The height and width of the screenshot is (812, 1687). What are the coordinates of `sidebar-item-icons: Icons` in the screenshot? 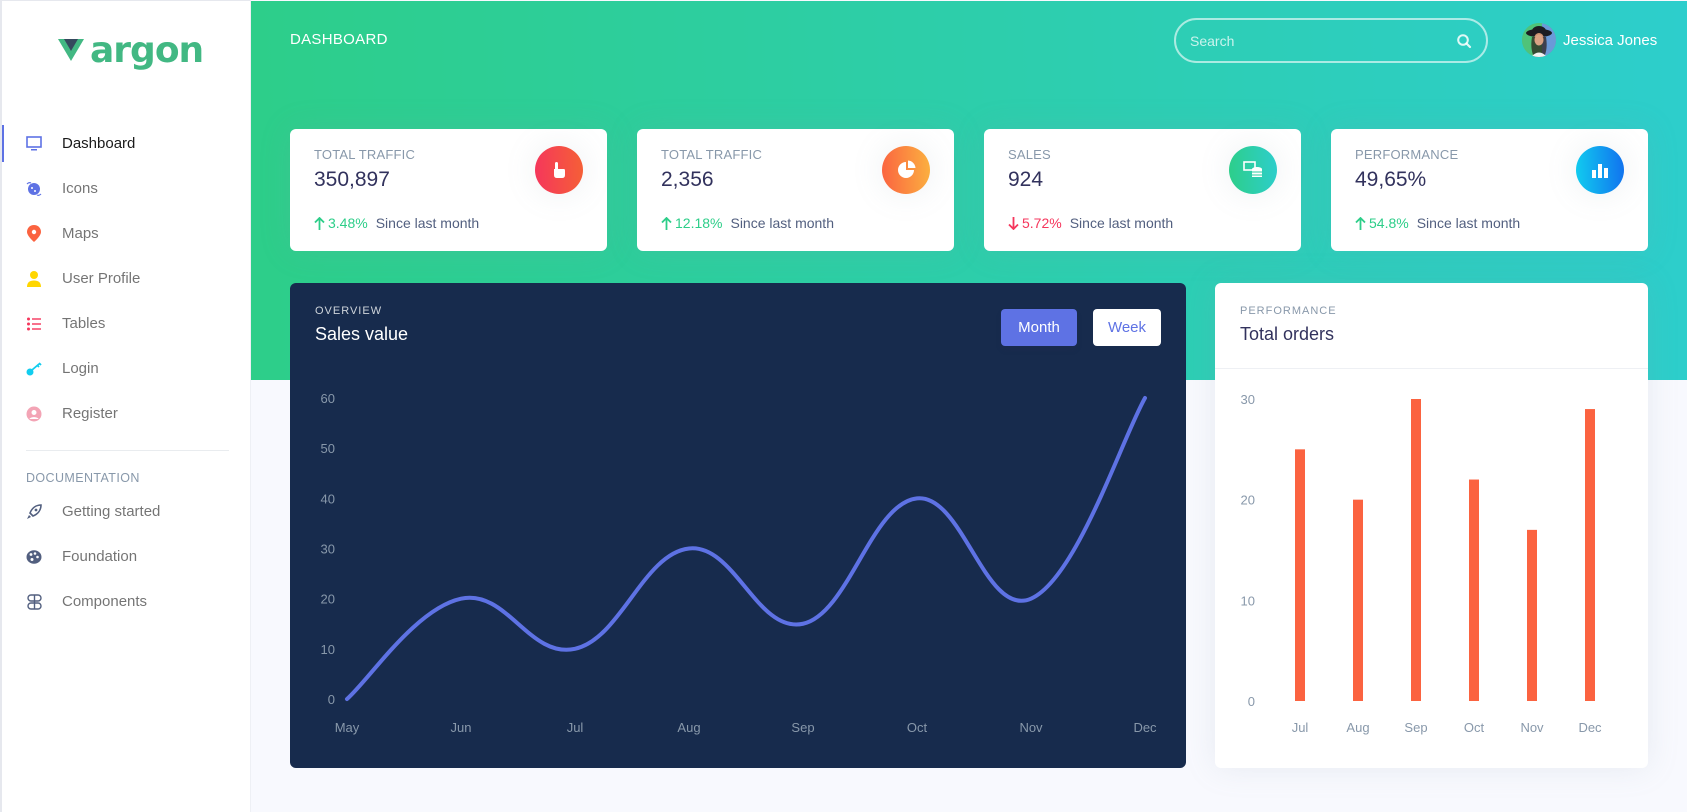 It's located at (126, 188).